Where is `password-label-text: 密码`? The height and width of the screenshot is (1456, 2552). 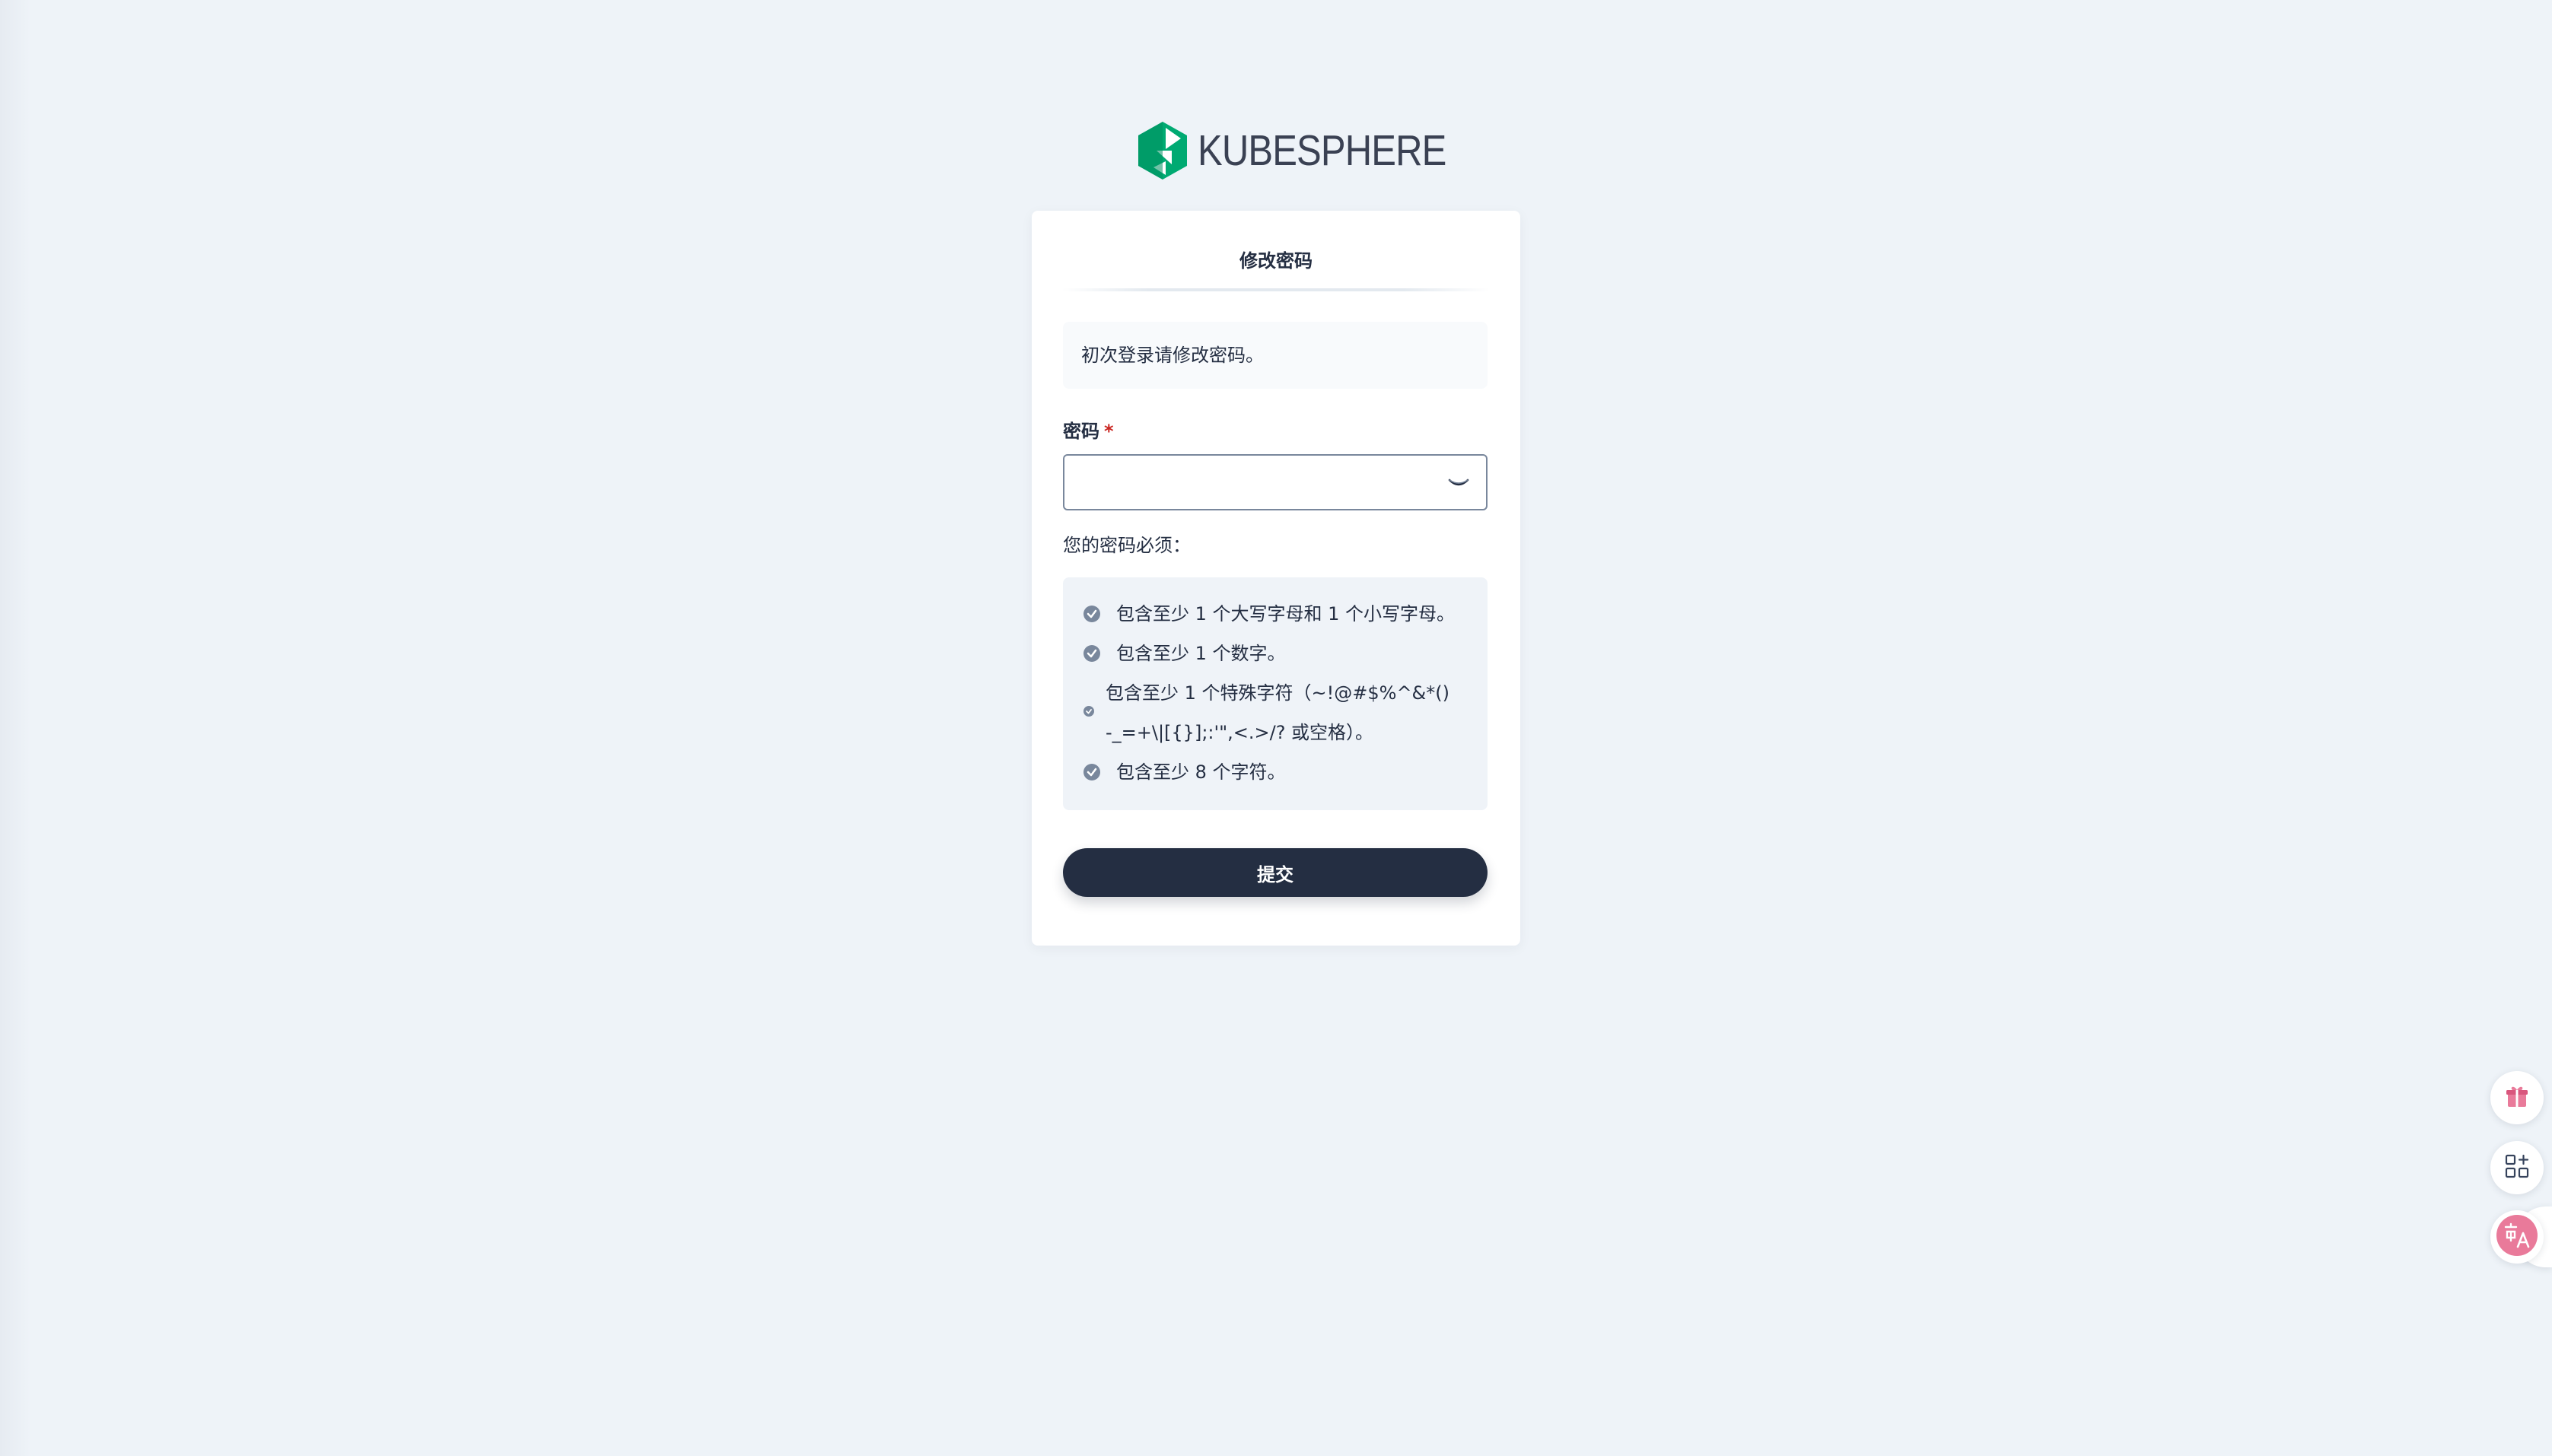
password-label-text: 密码 is located at coordinates (1081, 431).